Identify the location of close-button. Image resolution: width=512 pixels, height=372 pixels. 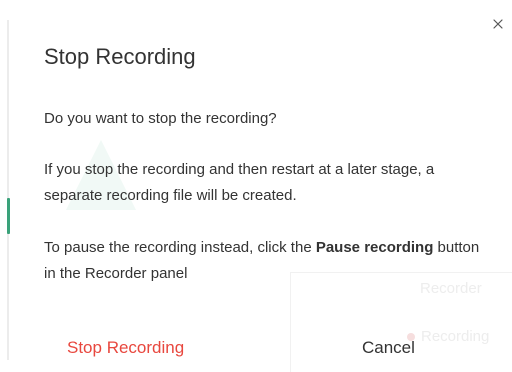
(498, 24).